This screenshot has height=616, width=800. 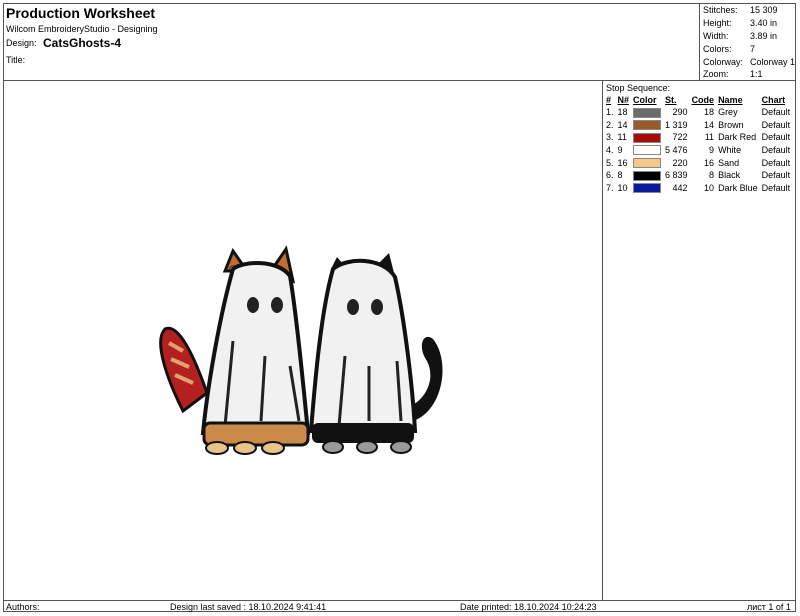 What do you see at coordinates (712, 175) in the screenshot?
I see `row-code: 8` at bounding box center [712, 175].